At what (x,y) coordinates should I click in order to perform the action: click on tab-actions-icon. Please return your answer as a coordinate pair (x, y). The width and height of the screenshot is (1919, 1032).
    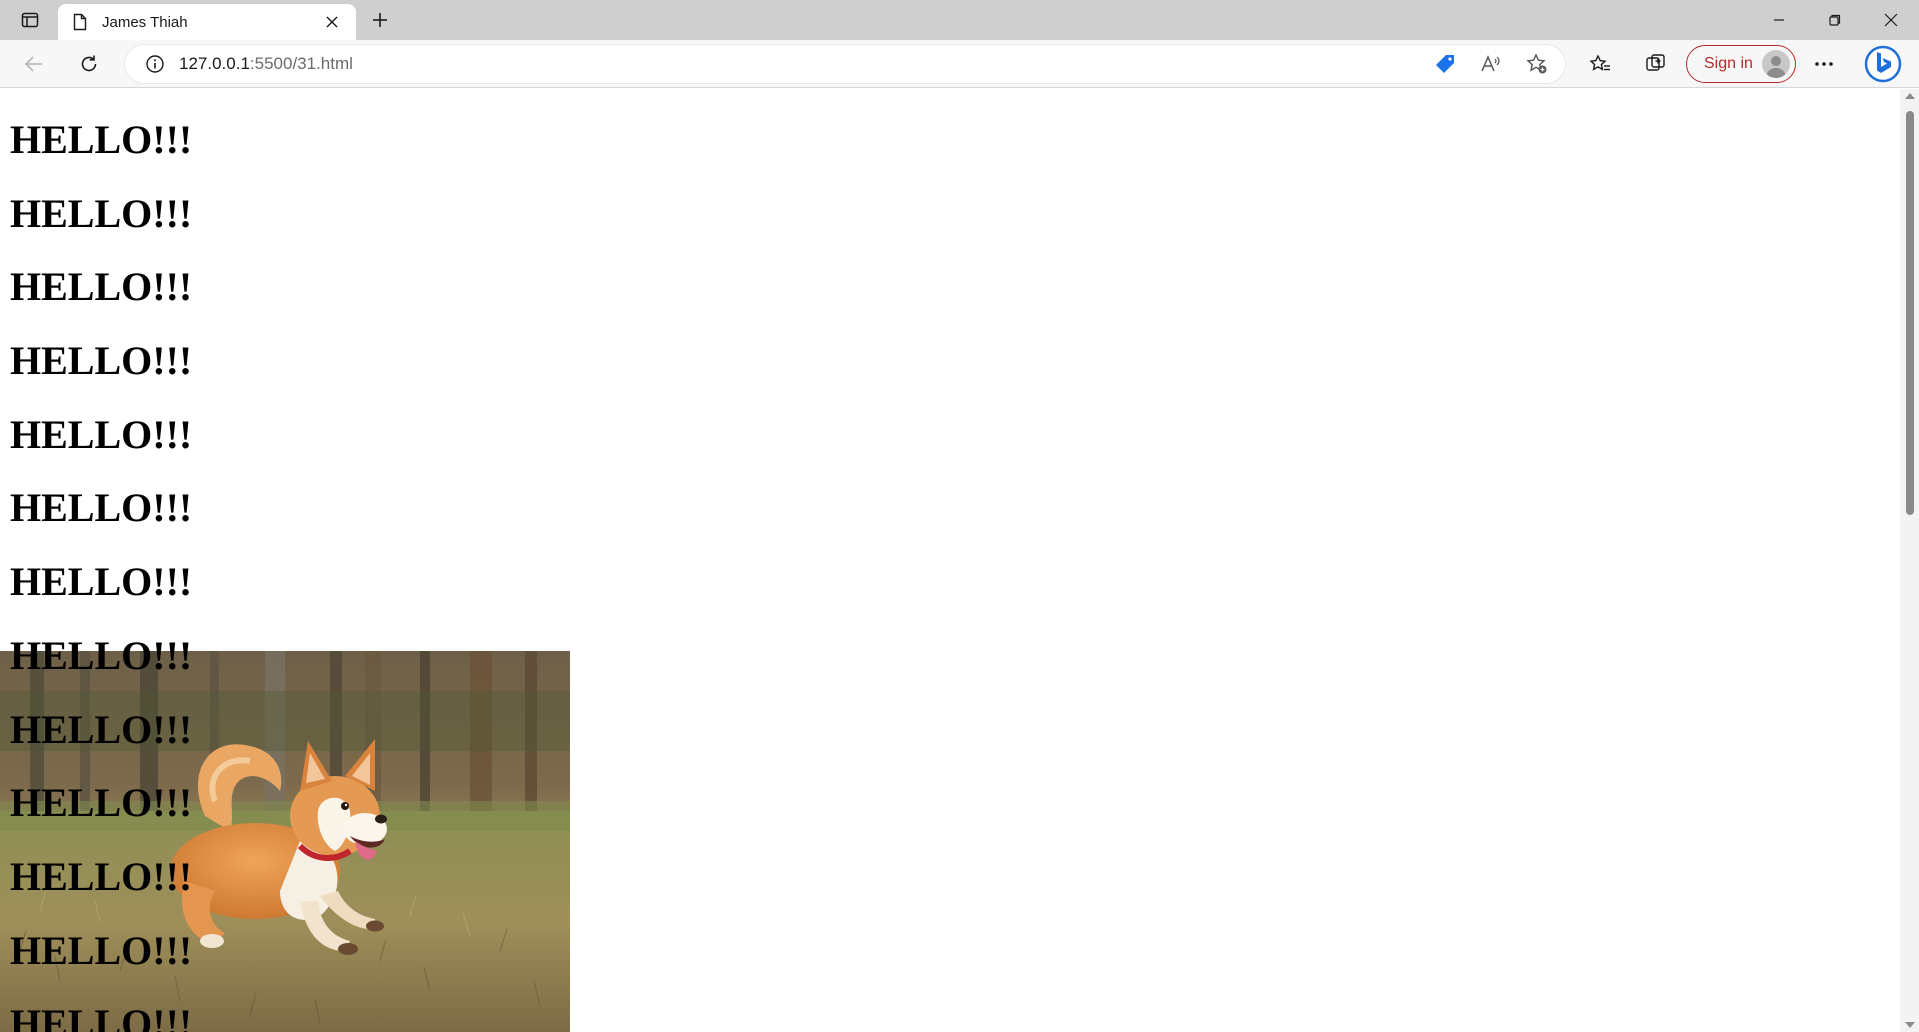
    Looking at the image, I should click on (30, 20).